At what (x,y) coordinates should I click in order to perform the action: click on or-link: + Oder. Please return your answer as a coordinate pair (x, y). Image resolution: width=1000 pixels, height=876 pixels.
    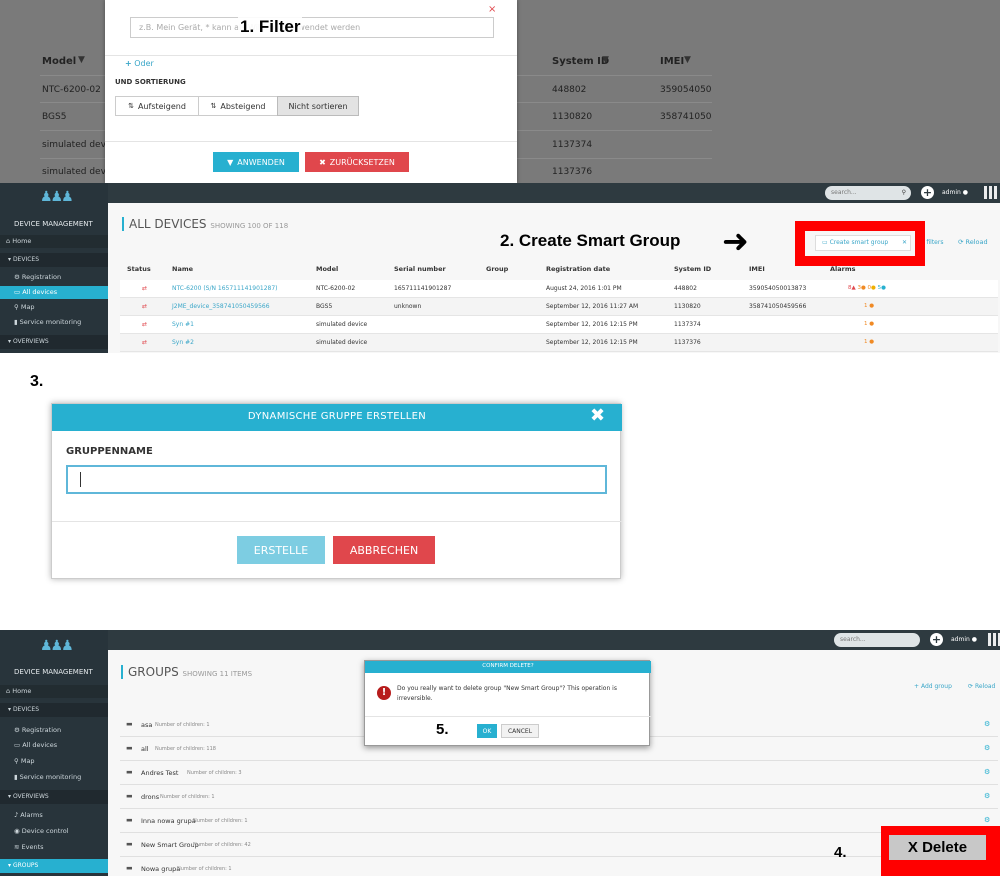
    Looking at the image, I should click on (139, 63).